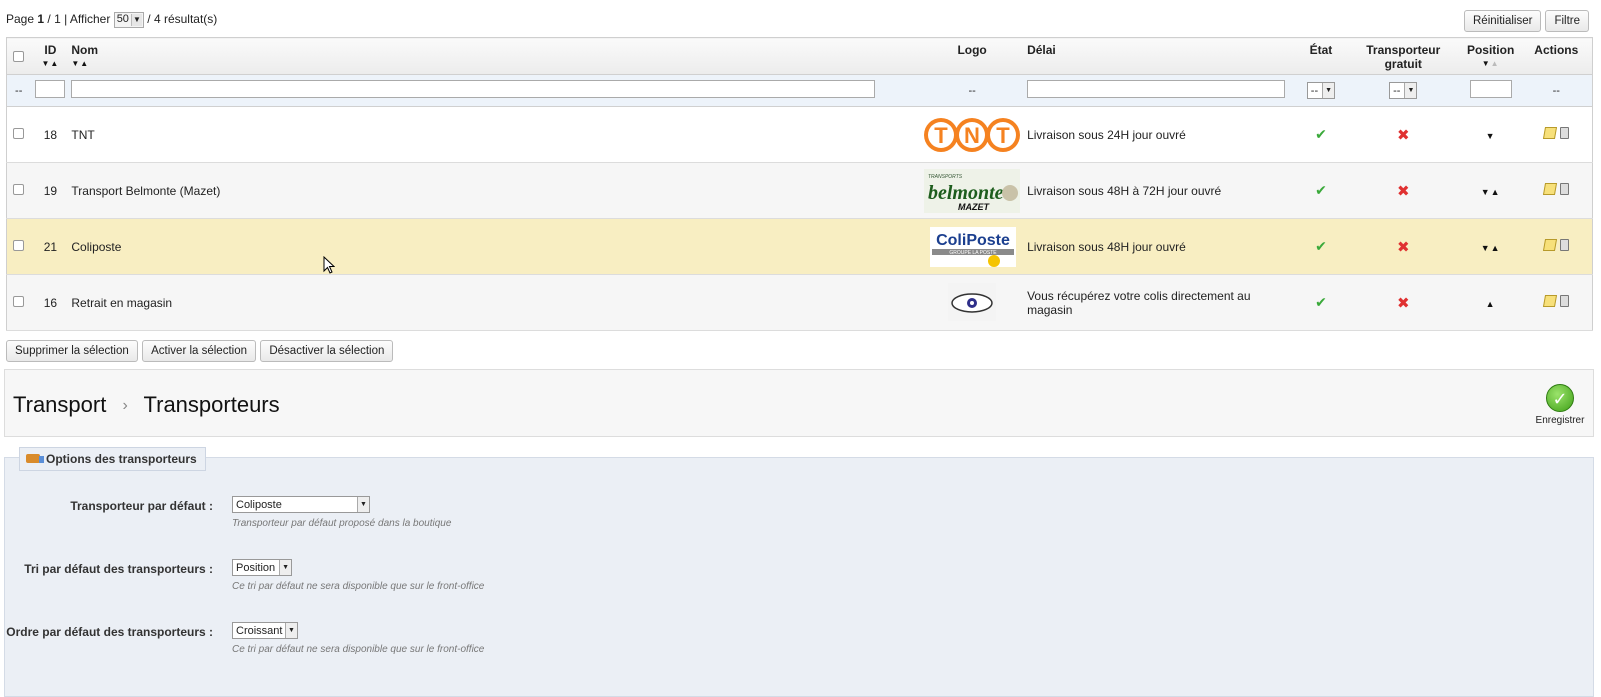  What do you see at coordinates (1556, 56) in the screenshot?
I see `column-actions: Actions` at bounding box center [1556, 56].